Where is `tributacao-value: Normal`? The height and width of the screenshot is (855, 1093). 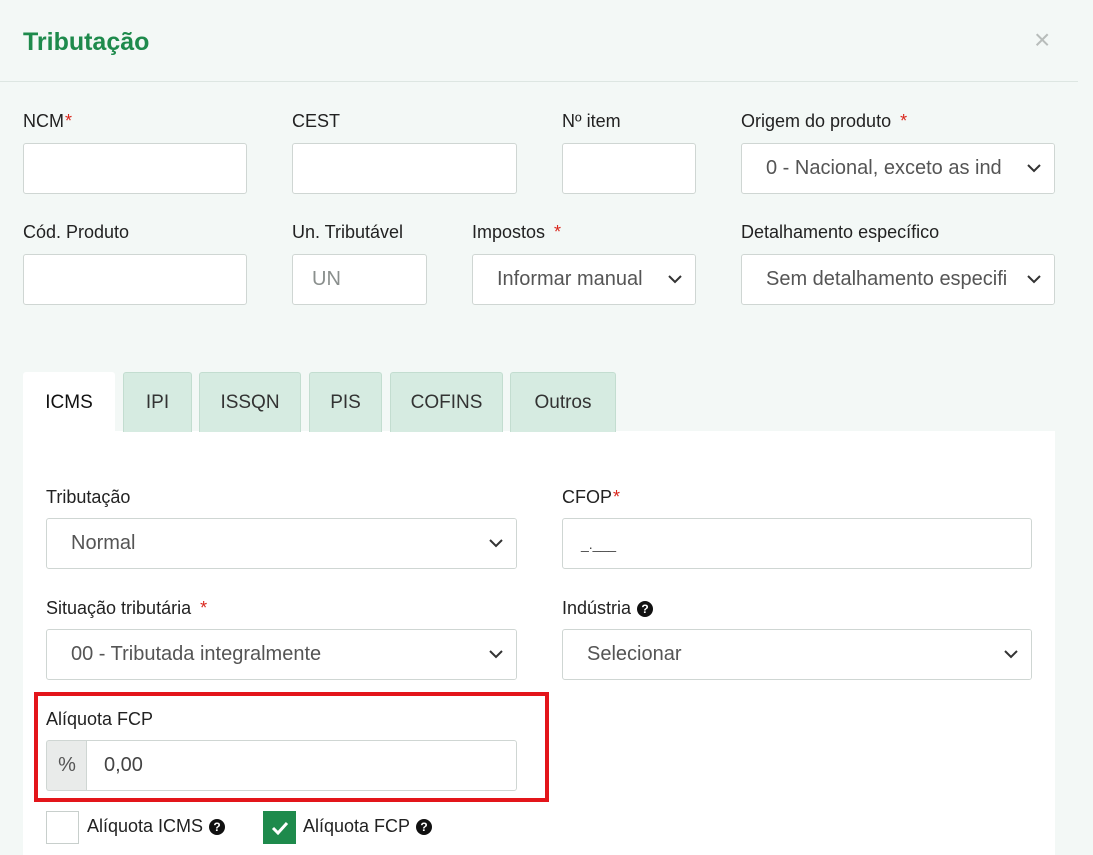 tributacao-value: Normal is located at coordinates (103, 543).